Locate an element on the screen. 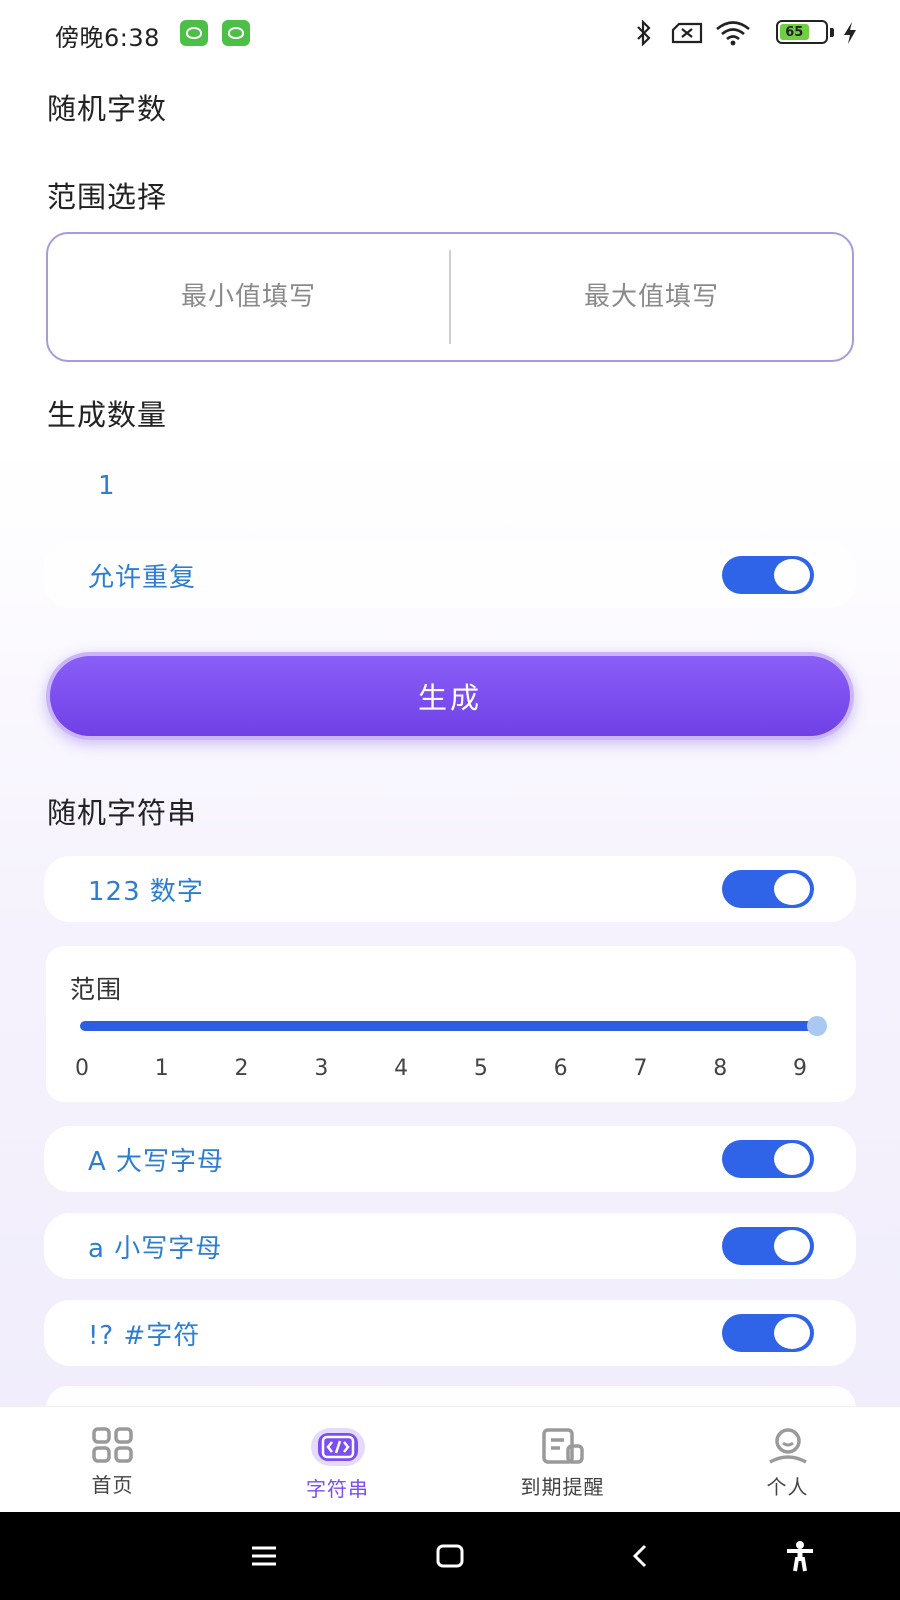 The image size is (900, 1600). home-icon is located at coordinates (450, 1556).